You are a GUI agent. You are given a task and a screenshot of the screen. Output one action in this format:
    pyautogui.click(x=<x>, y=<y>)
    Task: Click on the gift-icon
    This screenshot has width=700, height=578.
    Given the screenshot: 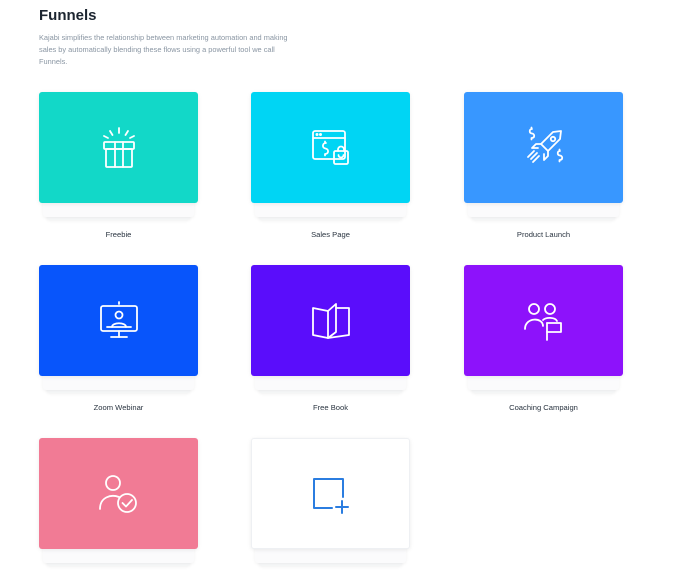 What is the action you would take?
    pyautogui.click(x=118, y=147)
    